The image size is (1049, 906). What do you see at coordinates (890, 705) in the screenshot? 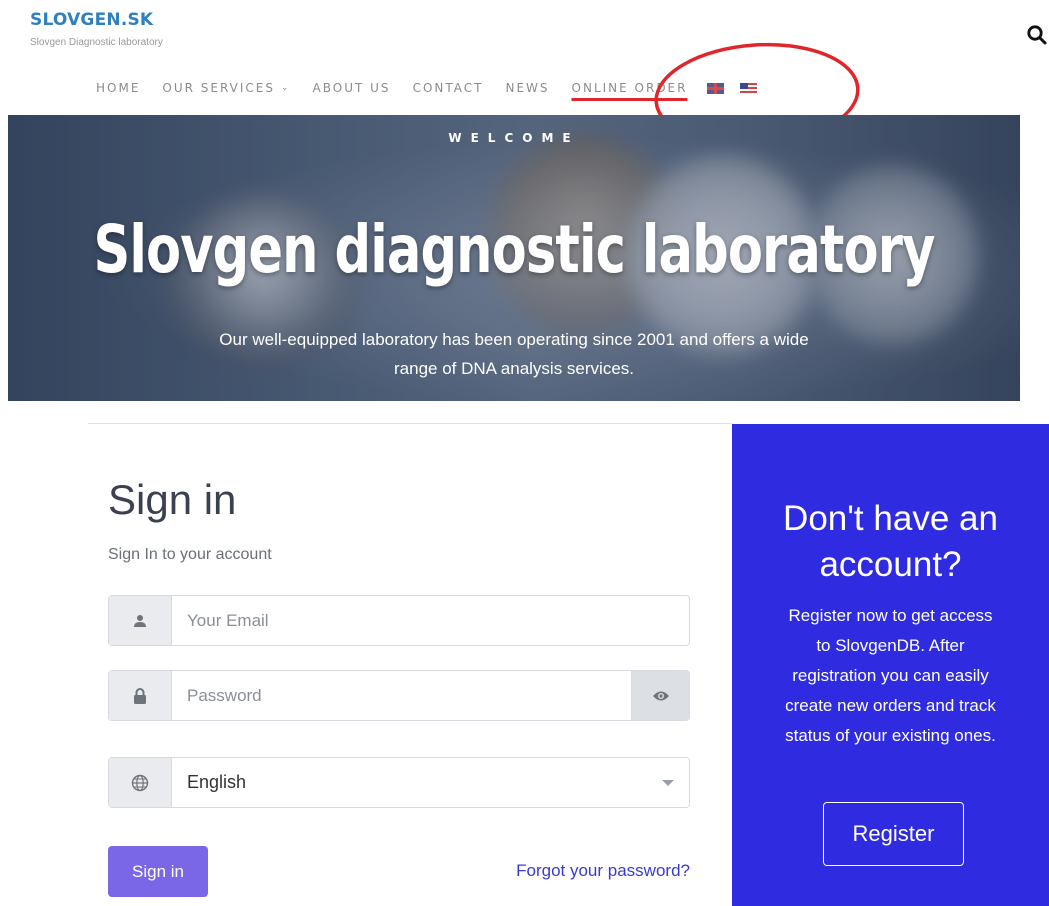
I see `register-description-line: create new orders and track` at bounding box center [890, 705].